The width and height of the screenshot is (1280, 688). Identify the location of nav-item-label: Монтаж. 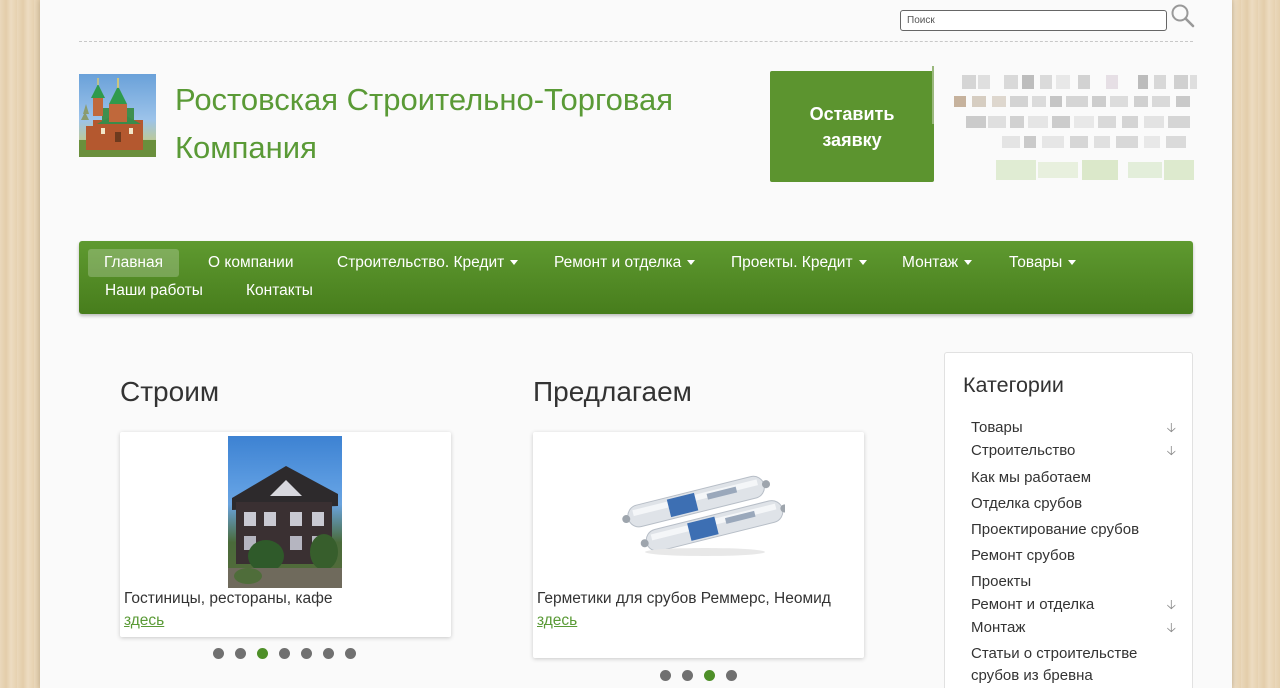
(930, 262).